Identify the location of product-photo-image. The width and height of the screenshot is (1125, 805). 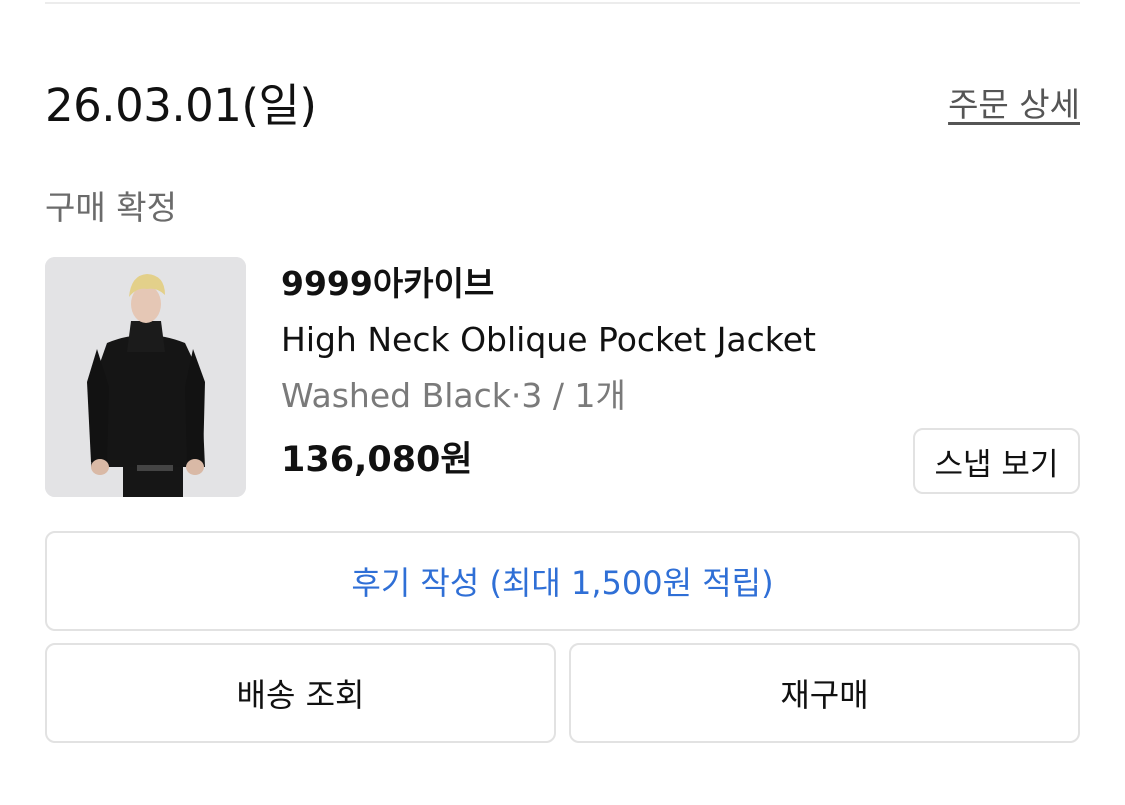
(145, 377).